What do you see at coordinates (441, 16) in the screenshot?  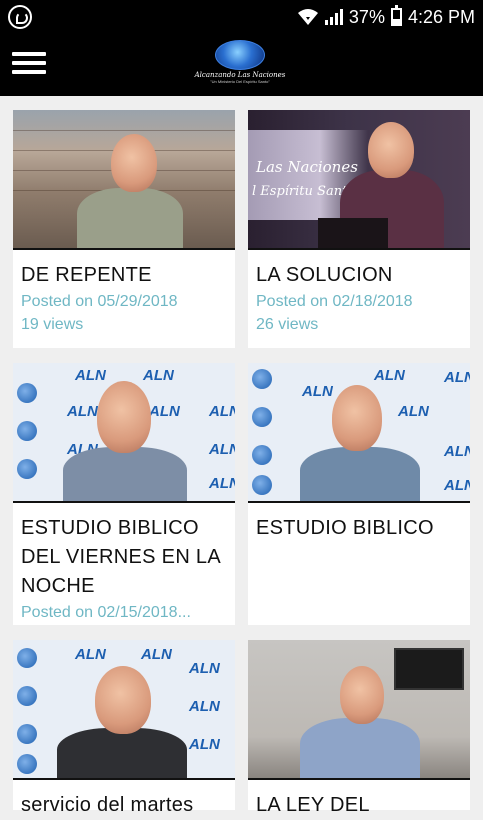 I see `clock: 4:26 PM` at bounding box center [441, 16].